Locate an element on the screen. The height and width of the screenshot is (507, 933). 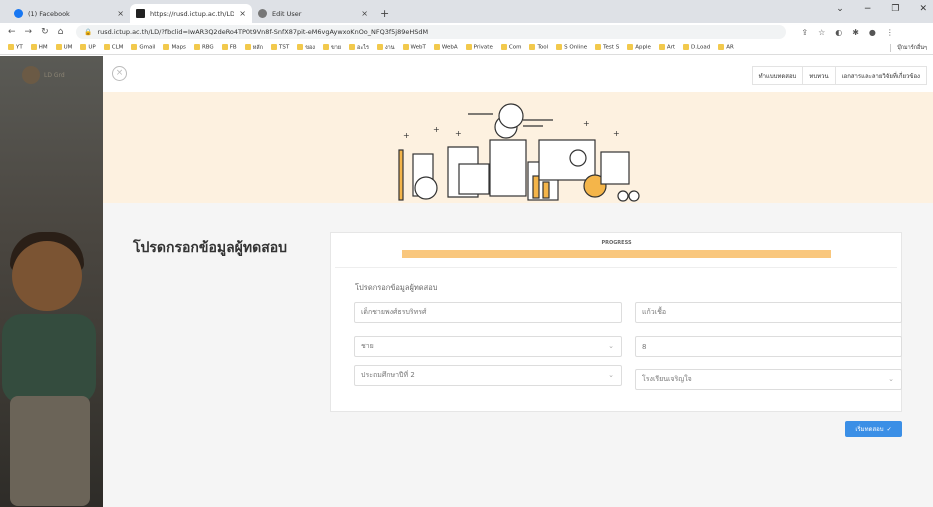
page-title: โปรดกรอกข้อมูลผู้ทดสอบ is located at coordinates (210, 248).